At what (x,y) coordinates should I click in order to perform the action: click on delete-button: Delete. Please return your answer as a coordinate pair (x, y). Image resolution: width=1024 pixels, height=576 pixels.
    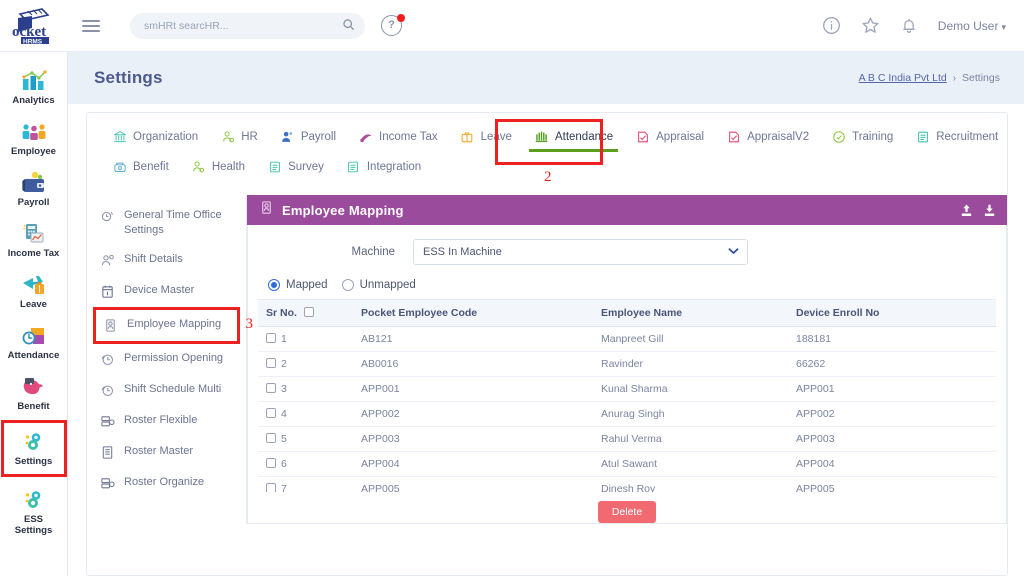
    Looking at the image, I should click on (627, 512).